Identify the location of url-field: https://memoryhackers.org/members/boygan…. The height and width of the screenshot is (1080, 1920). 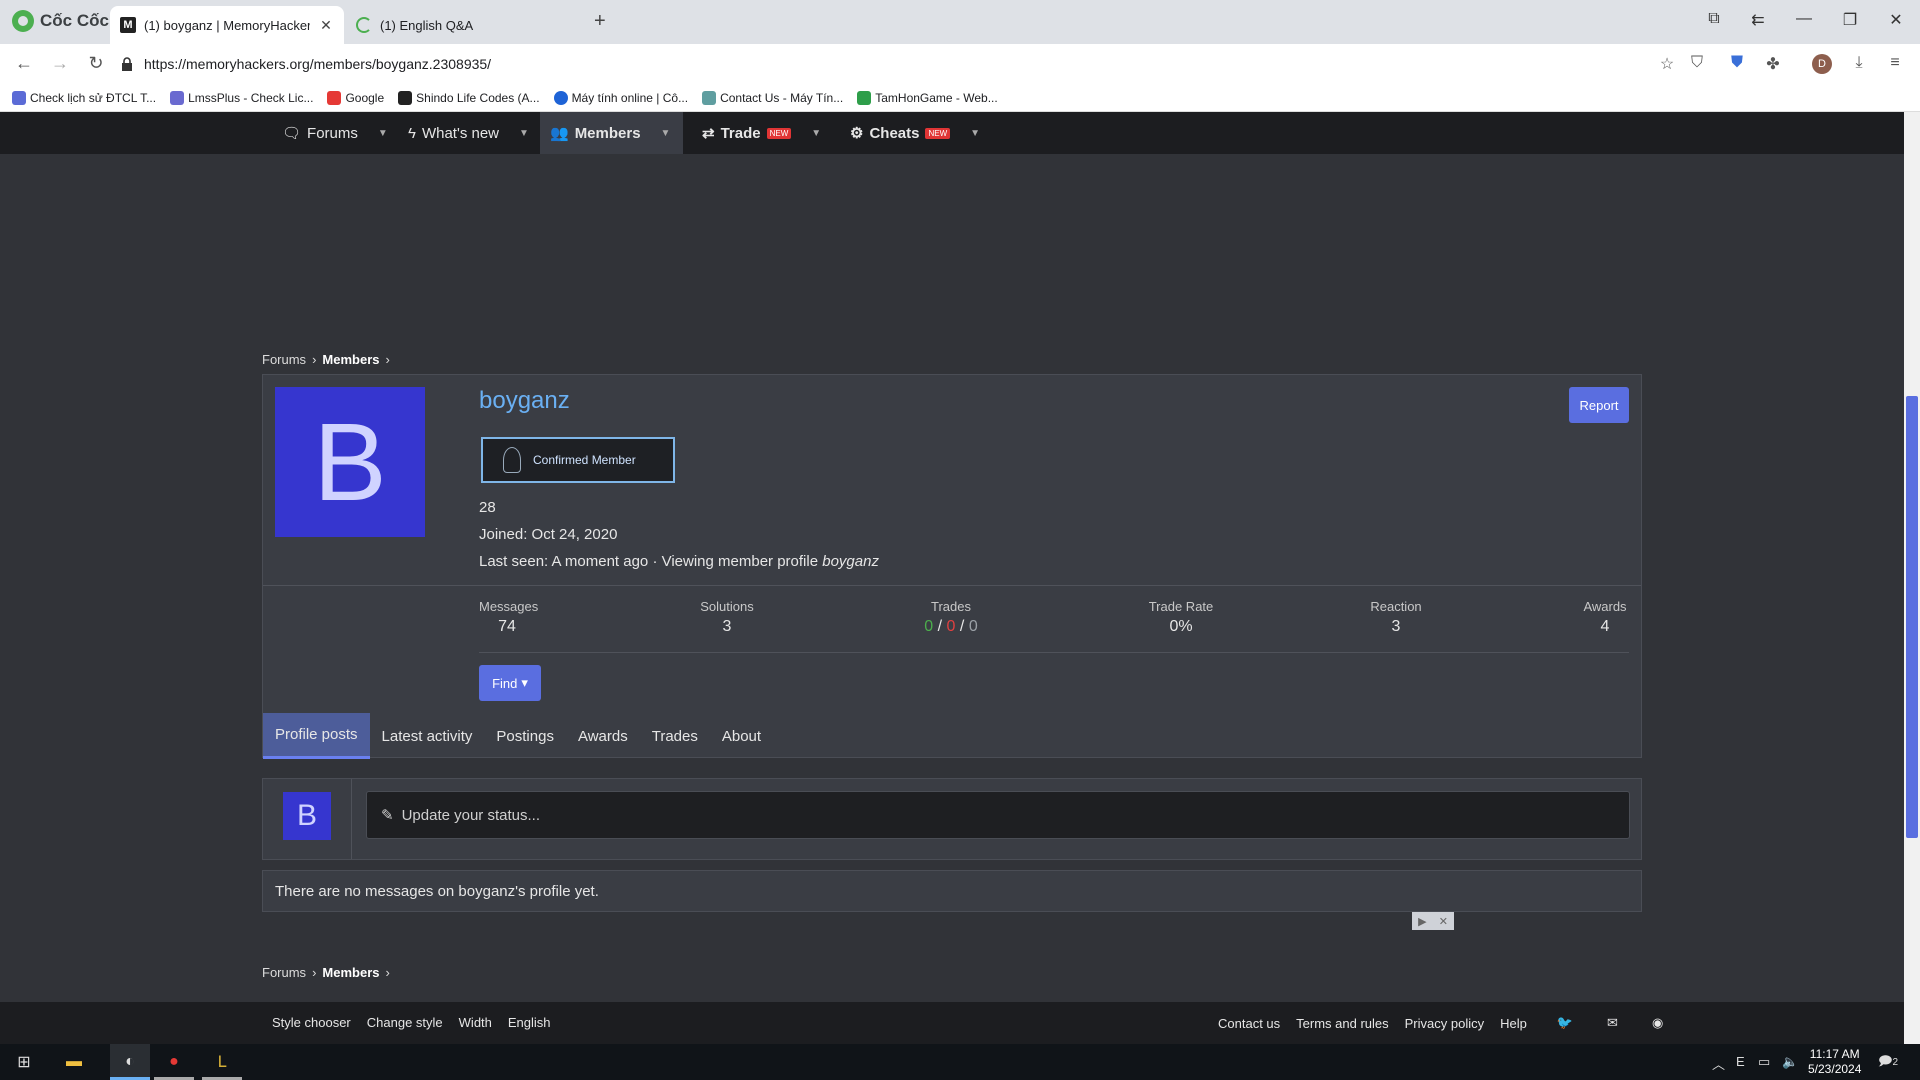
(900, 64).